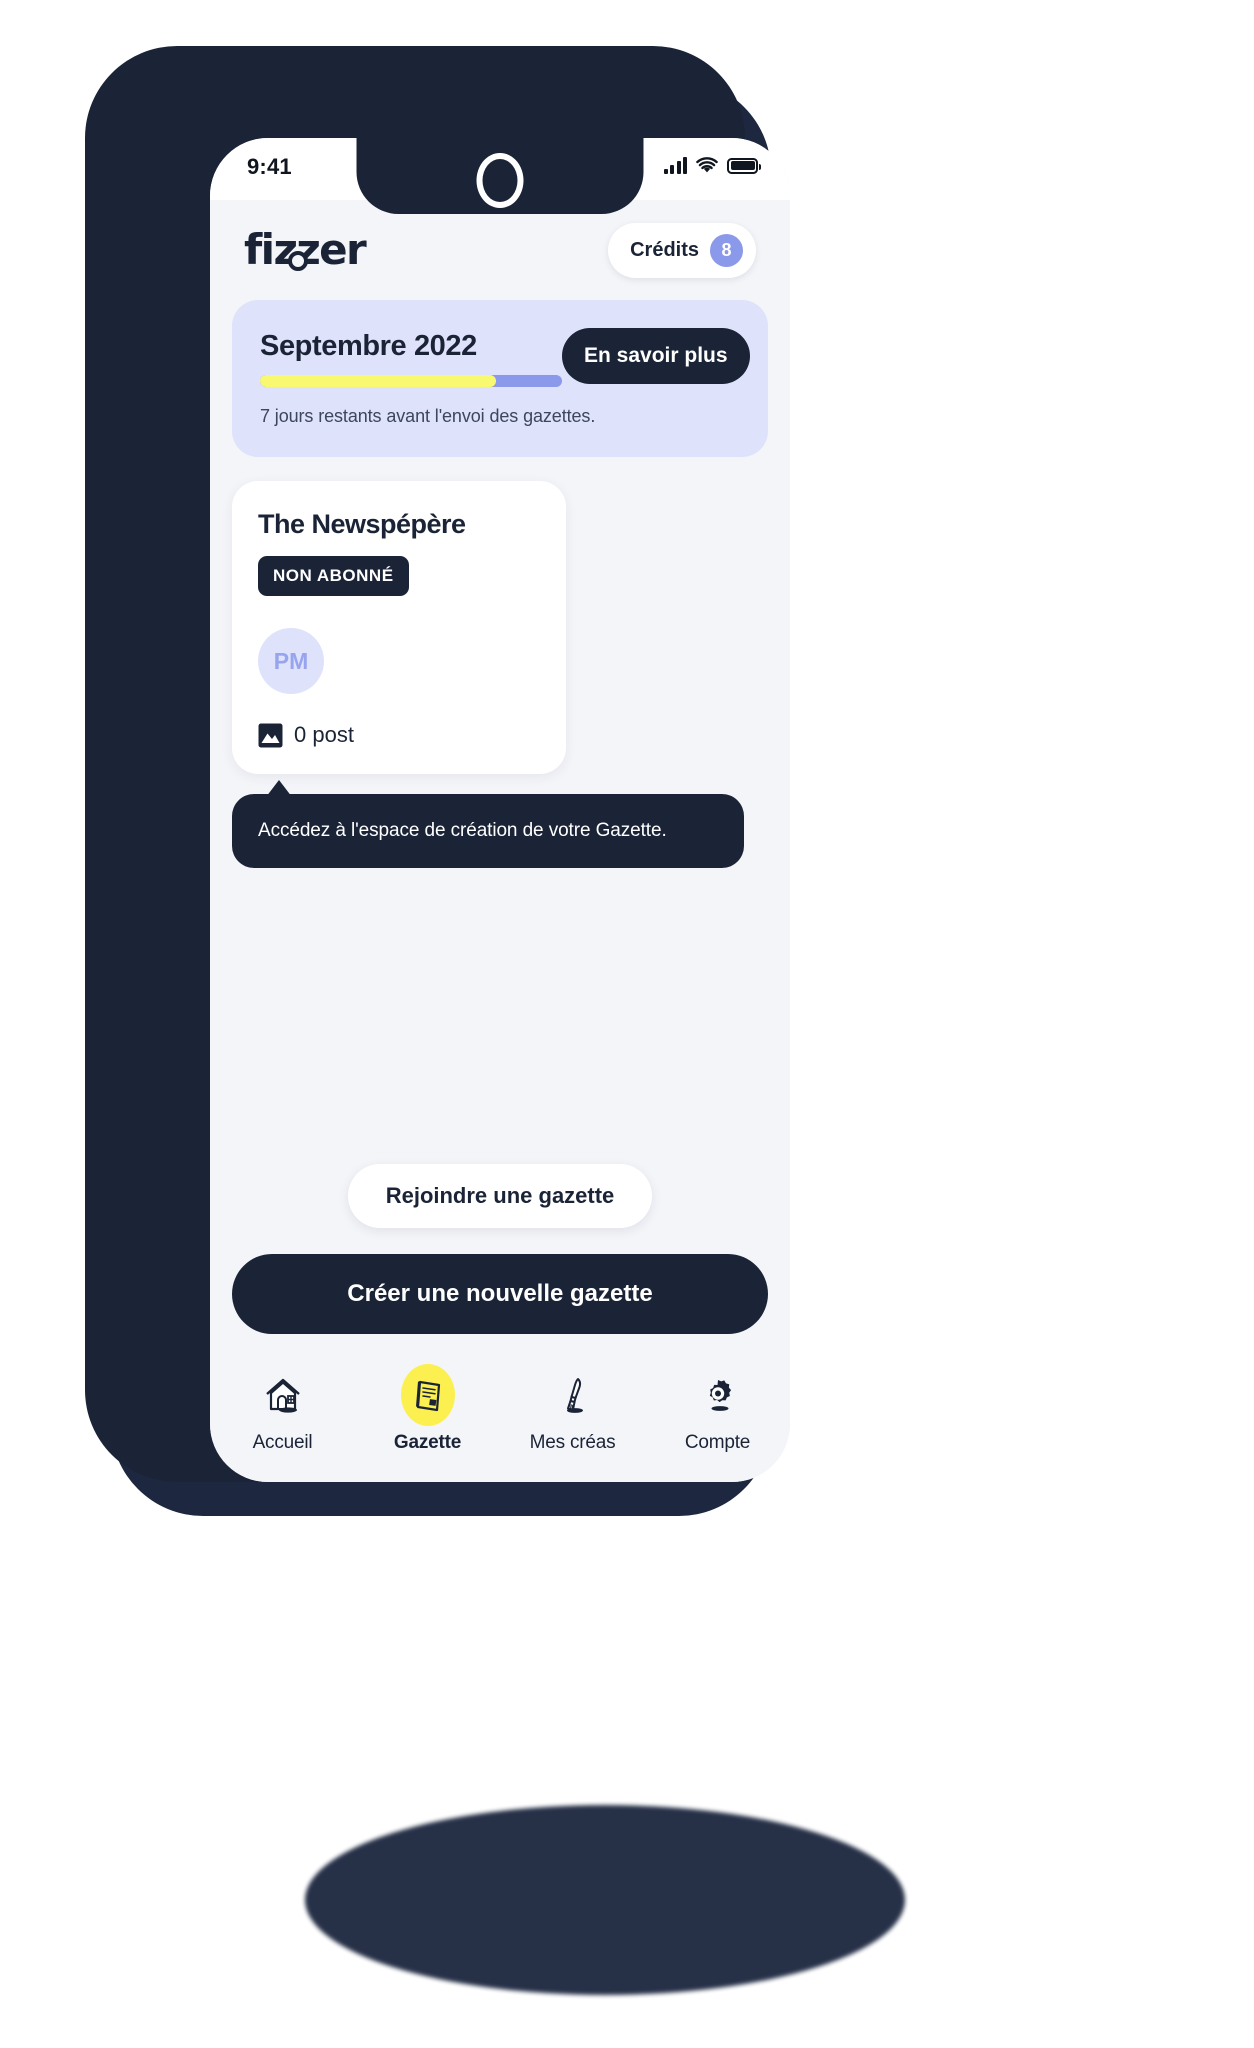  Describe the element at coordinates (500, 250) in the screenshot. I see `app-header: fizzer Crédits 8` at that location.